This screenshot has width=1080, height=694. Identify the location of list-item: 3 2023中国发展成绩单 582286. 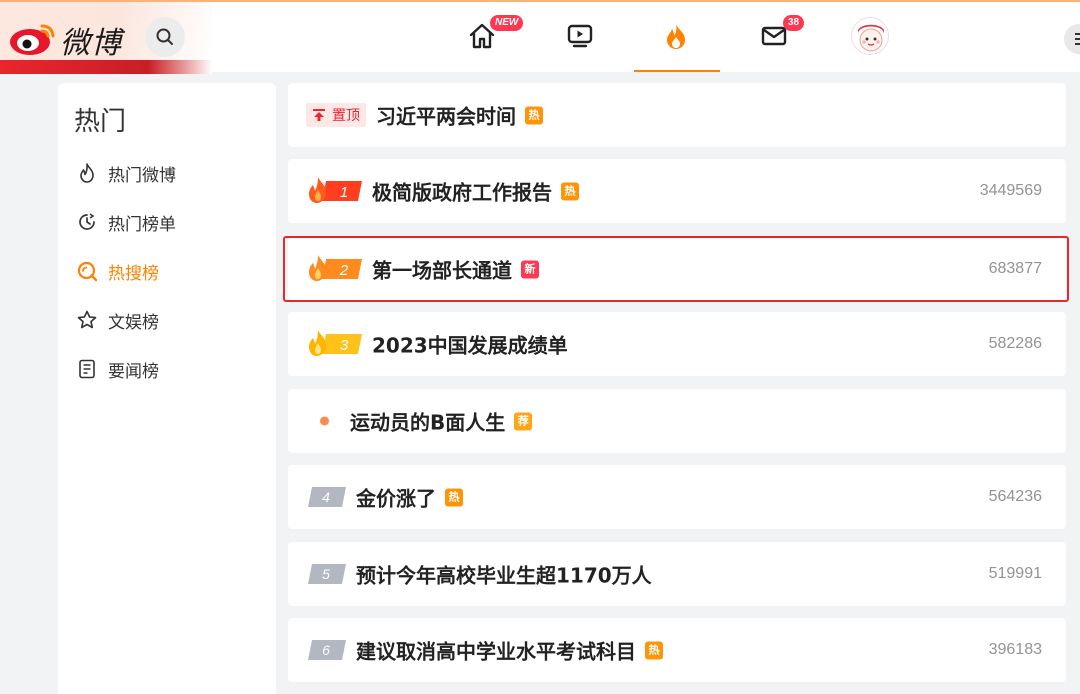
(677, 344).